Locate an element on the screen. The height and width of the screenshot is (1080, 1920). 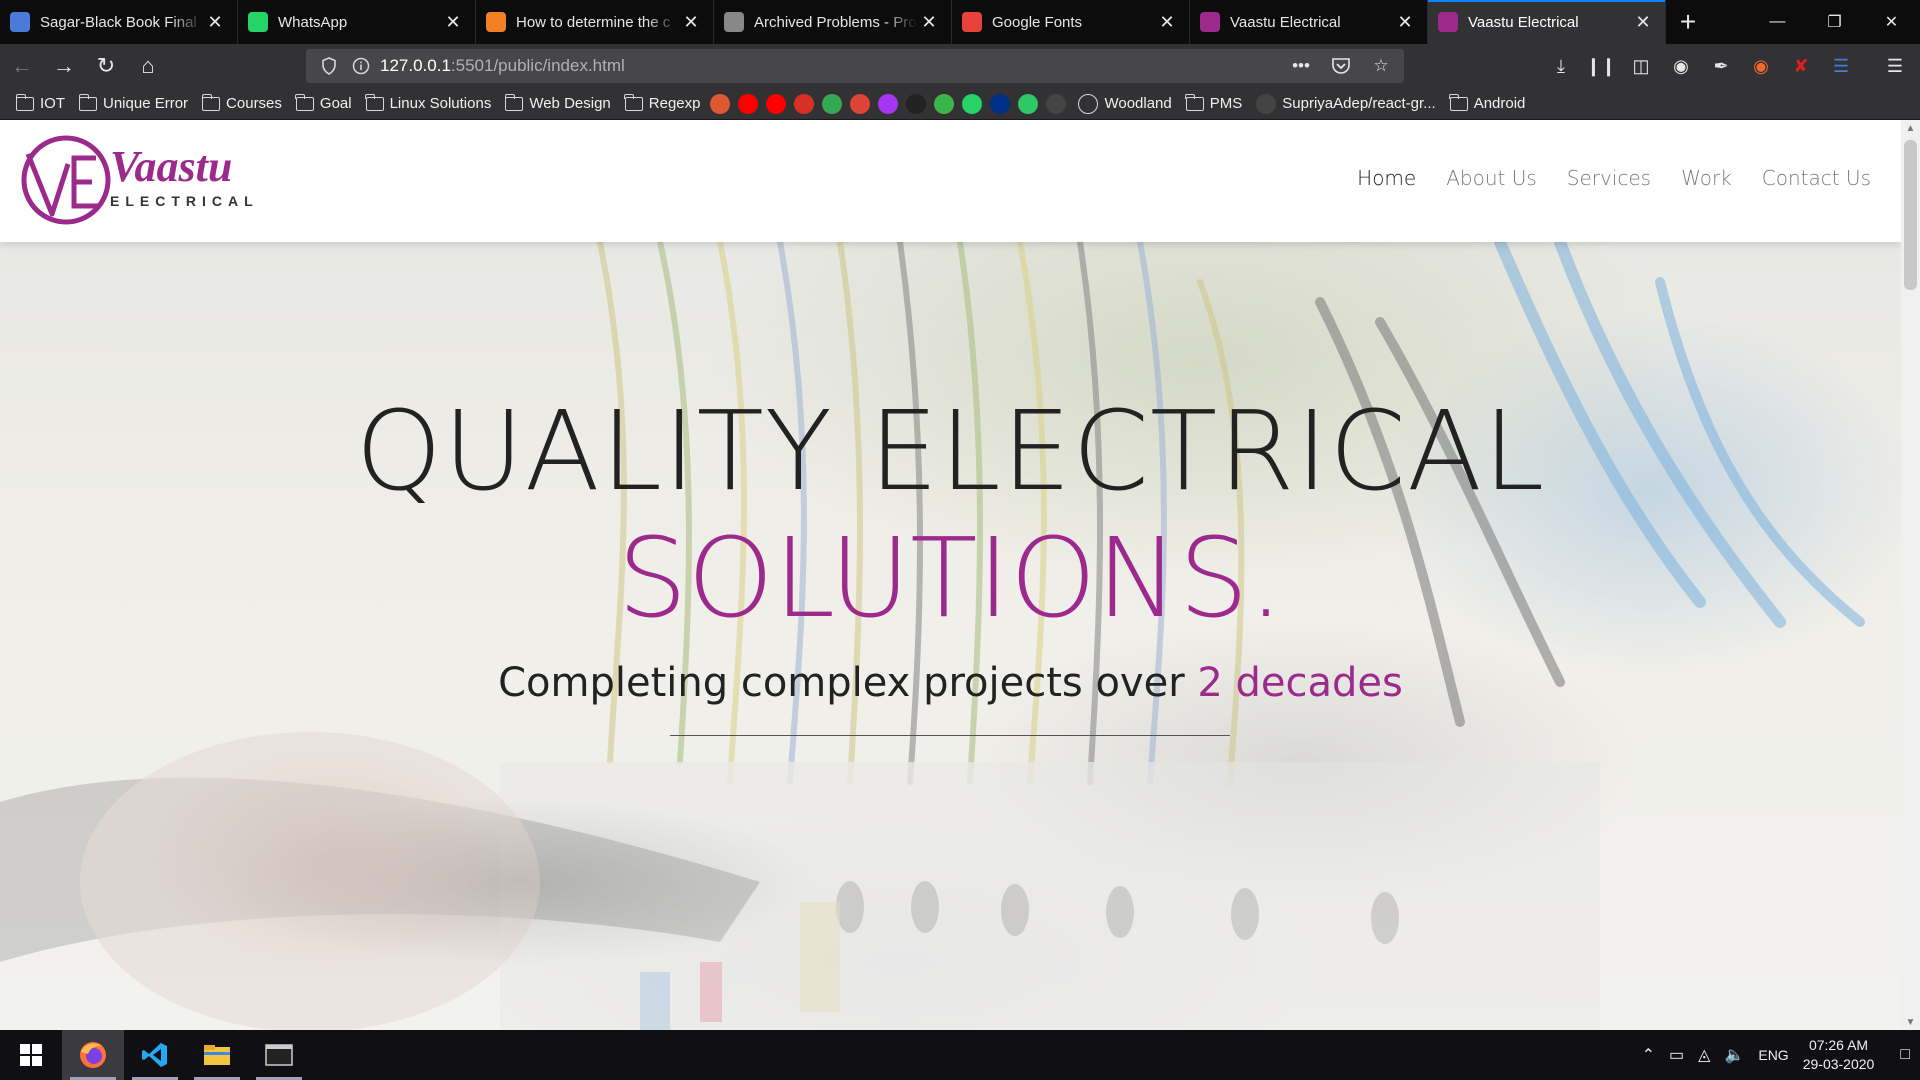
wifi-icon: ◬ is located at coordinates (1704, 1055).